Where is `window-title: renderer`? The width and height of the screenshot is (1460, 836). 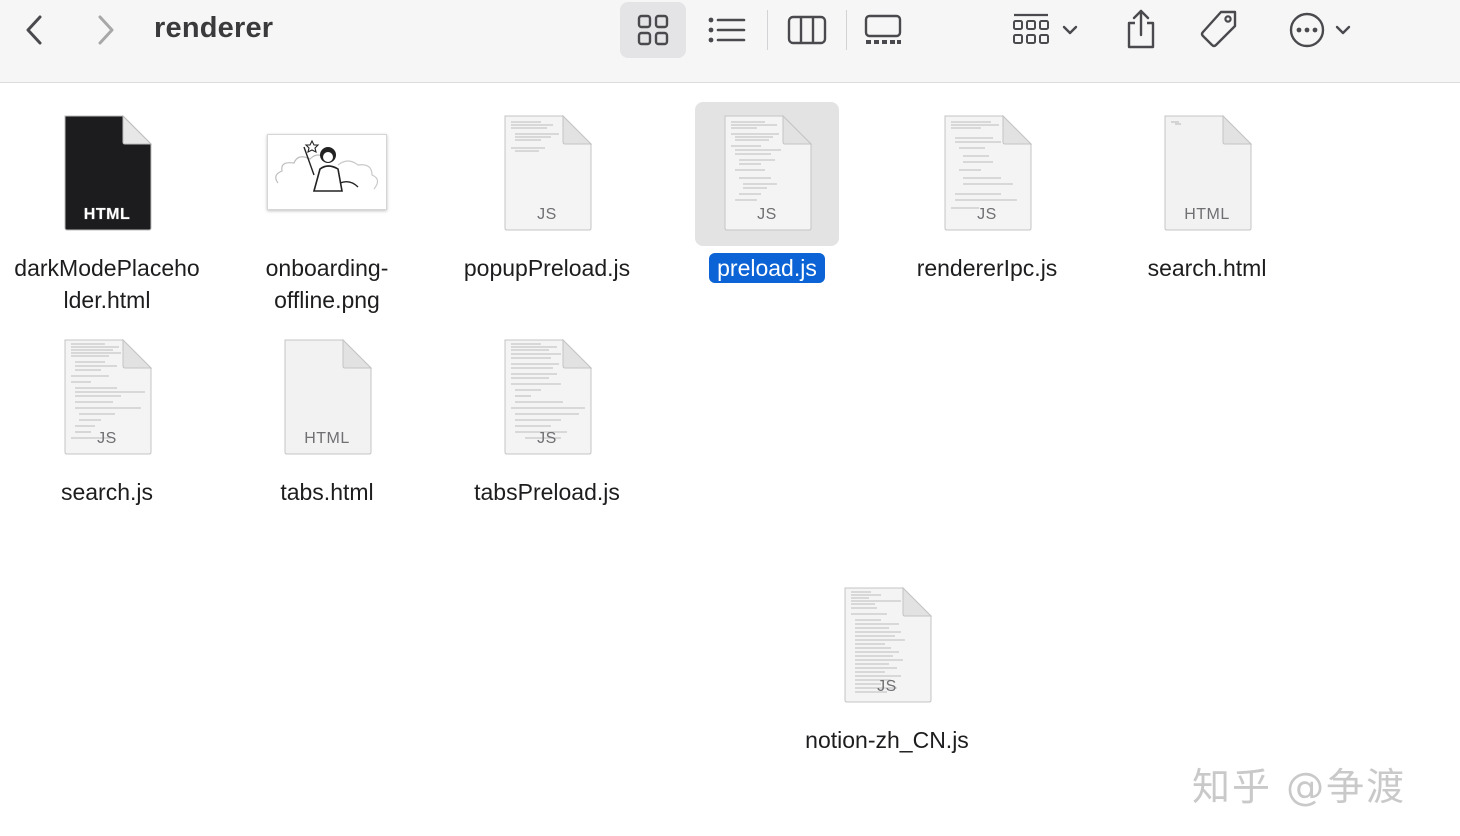 window-title: renderer is located at coordinates (214, 28).